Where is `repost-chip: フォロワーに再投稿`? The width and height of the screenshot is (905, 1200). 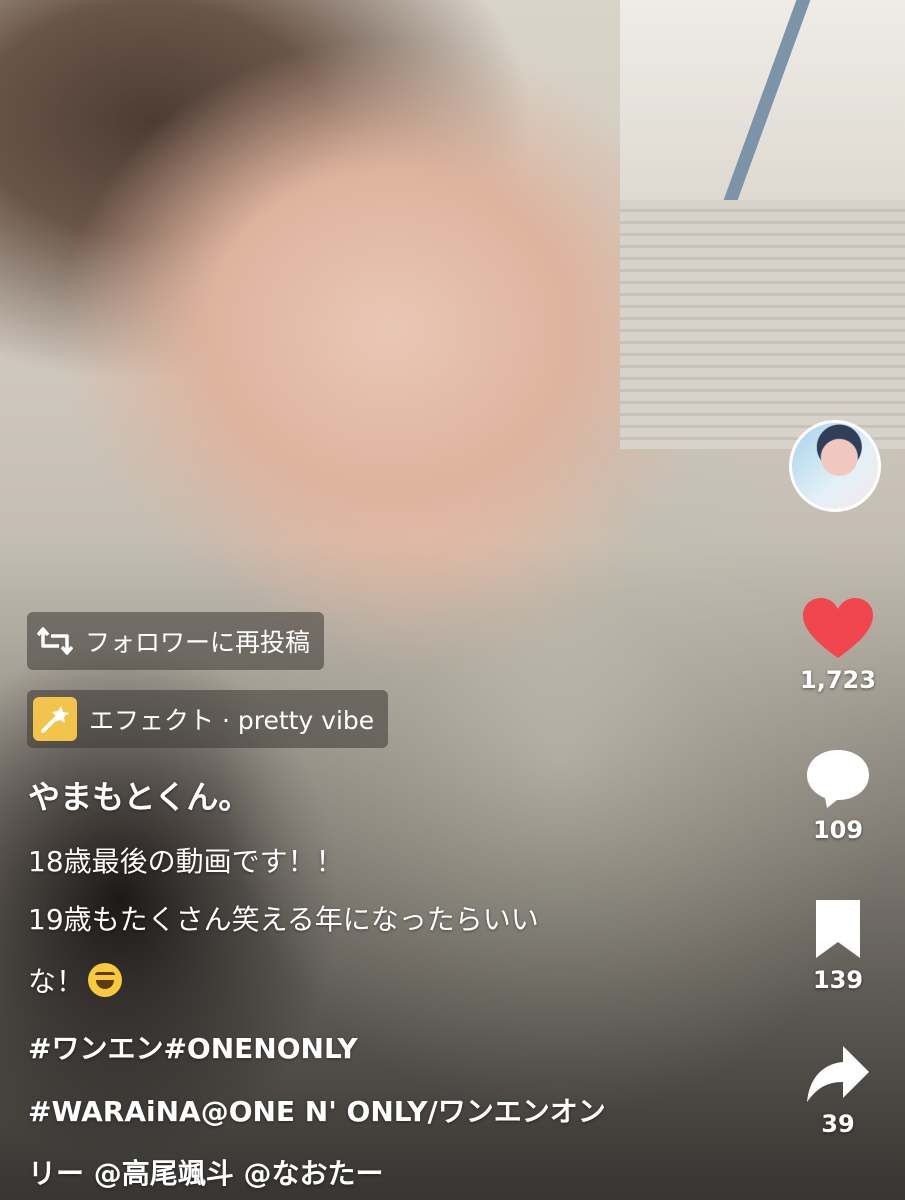 repost-chip: フォロワーに再投稿 is located at coordinates (176, 641).